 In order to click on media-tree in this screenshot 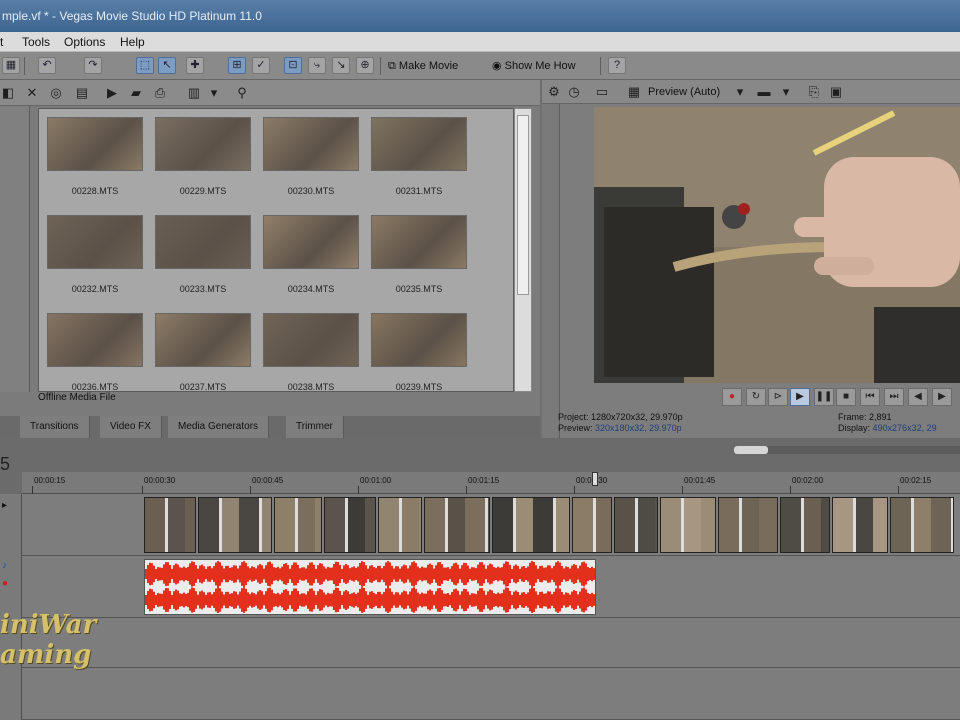, I will do `click(15, 249)`.